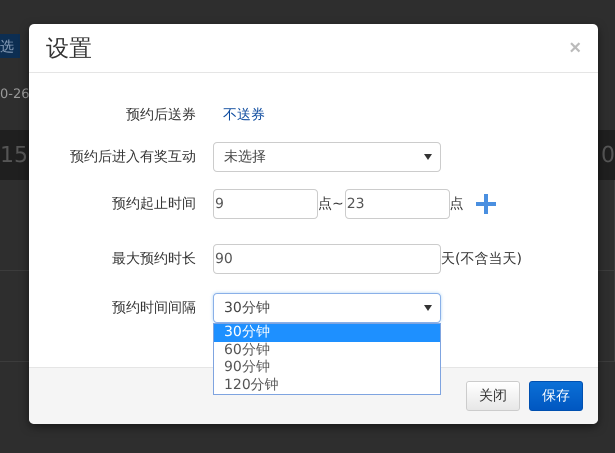 The height and width of the screenshot is (453, 615). What do you see at coordinates (481, 259) in the screenshot?
I see `unit-text: 天(不含当天)` at bounding box center [481, 259].